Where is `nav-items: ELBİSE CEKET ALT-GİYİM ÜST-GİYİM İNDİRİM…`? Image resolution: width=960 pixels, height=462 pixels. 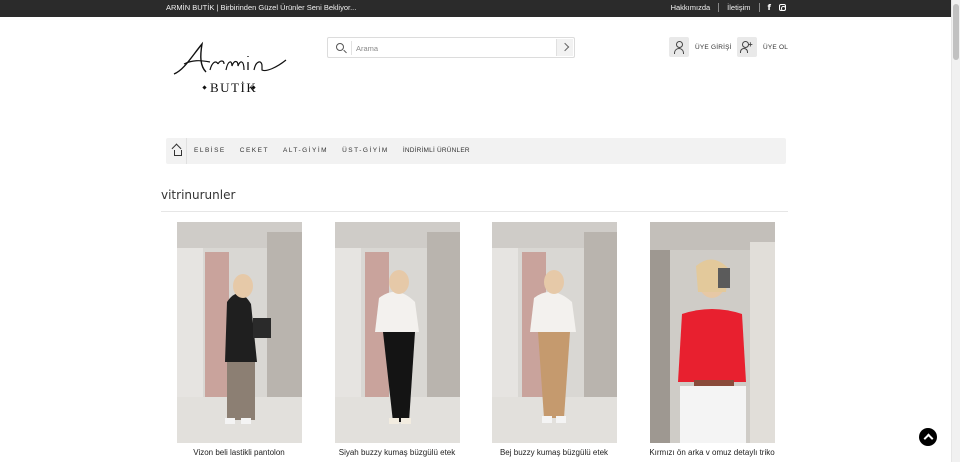 nav-items: ELBİSE CEKET ALT-GİYİM ÜST-GİYİM İNDİRİM… is located at coordinates (332, 150).